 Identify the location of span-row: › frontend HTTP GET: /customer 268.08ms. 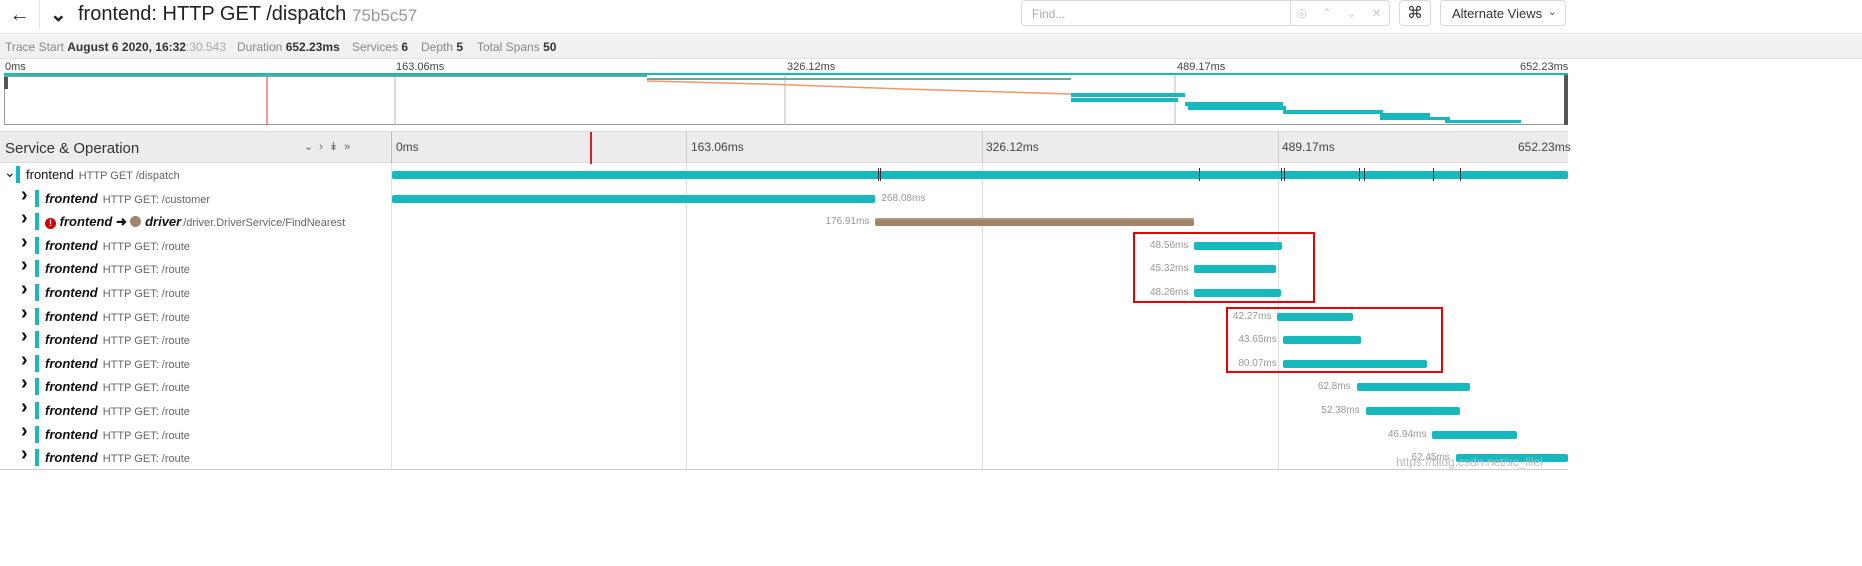
(784, 197).